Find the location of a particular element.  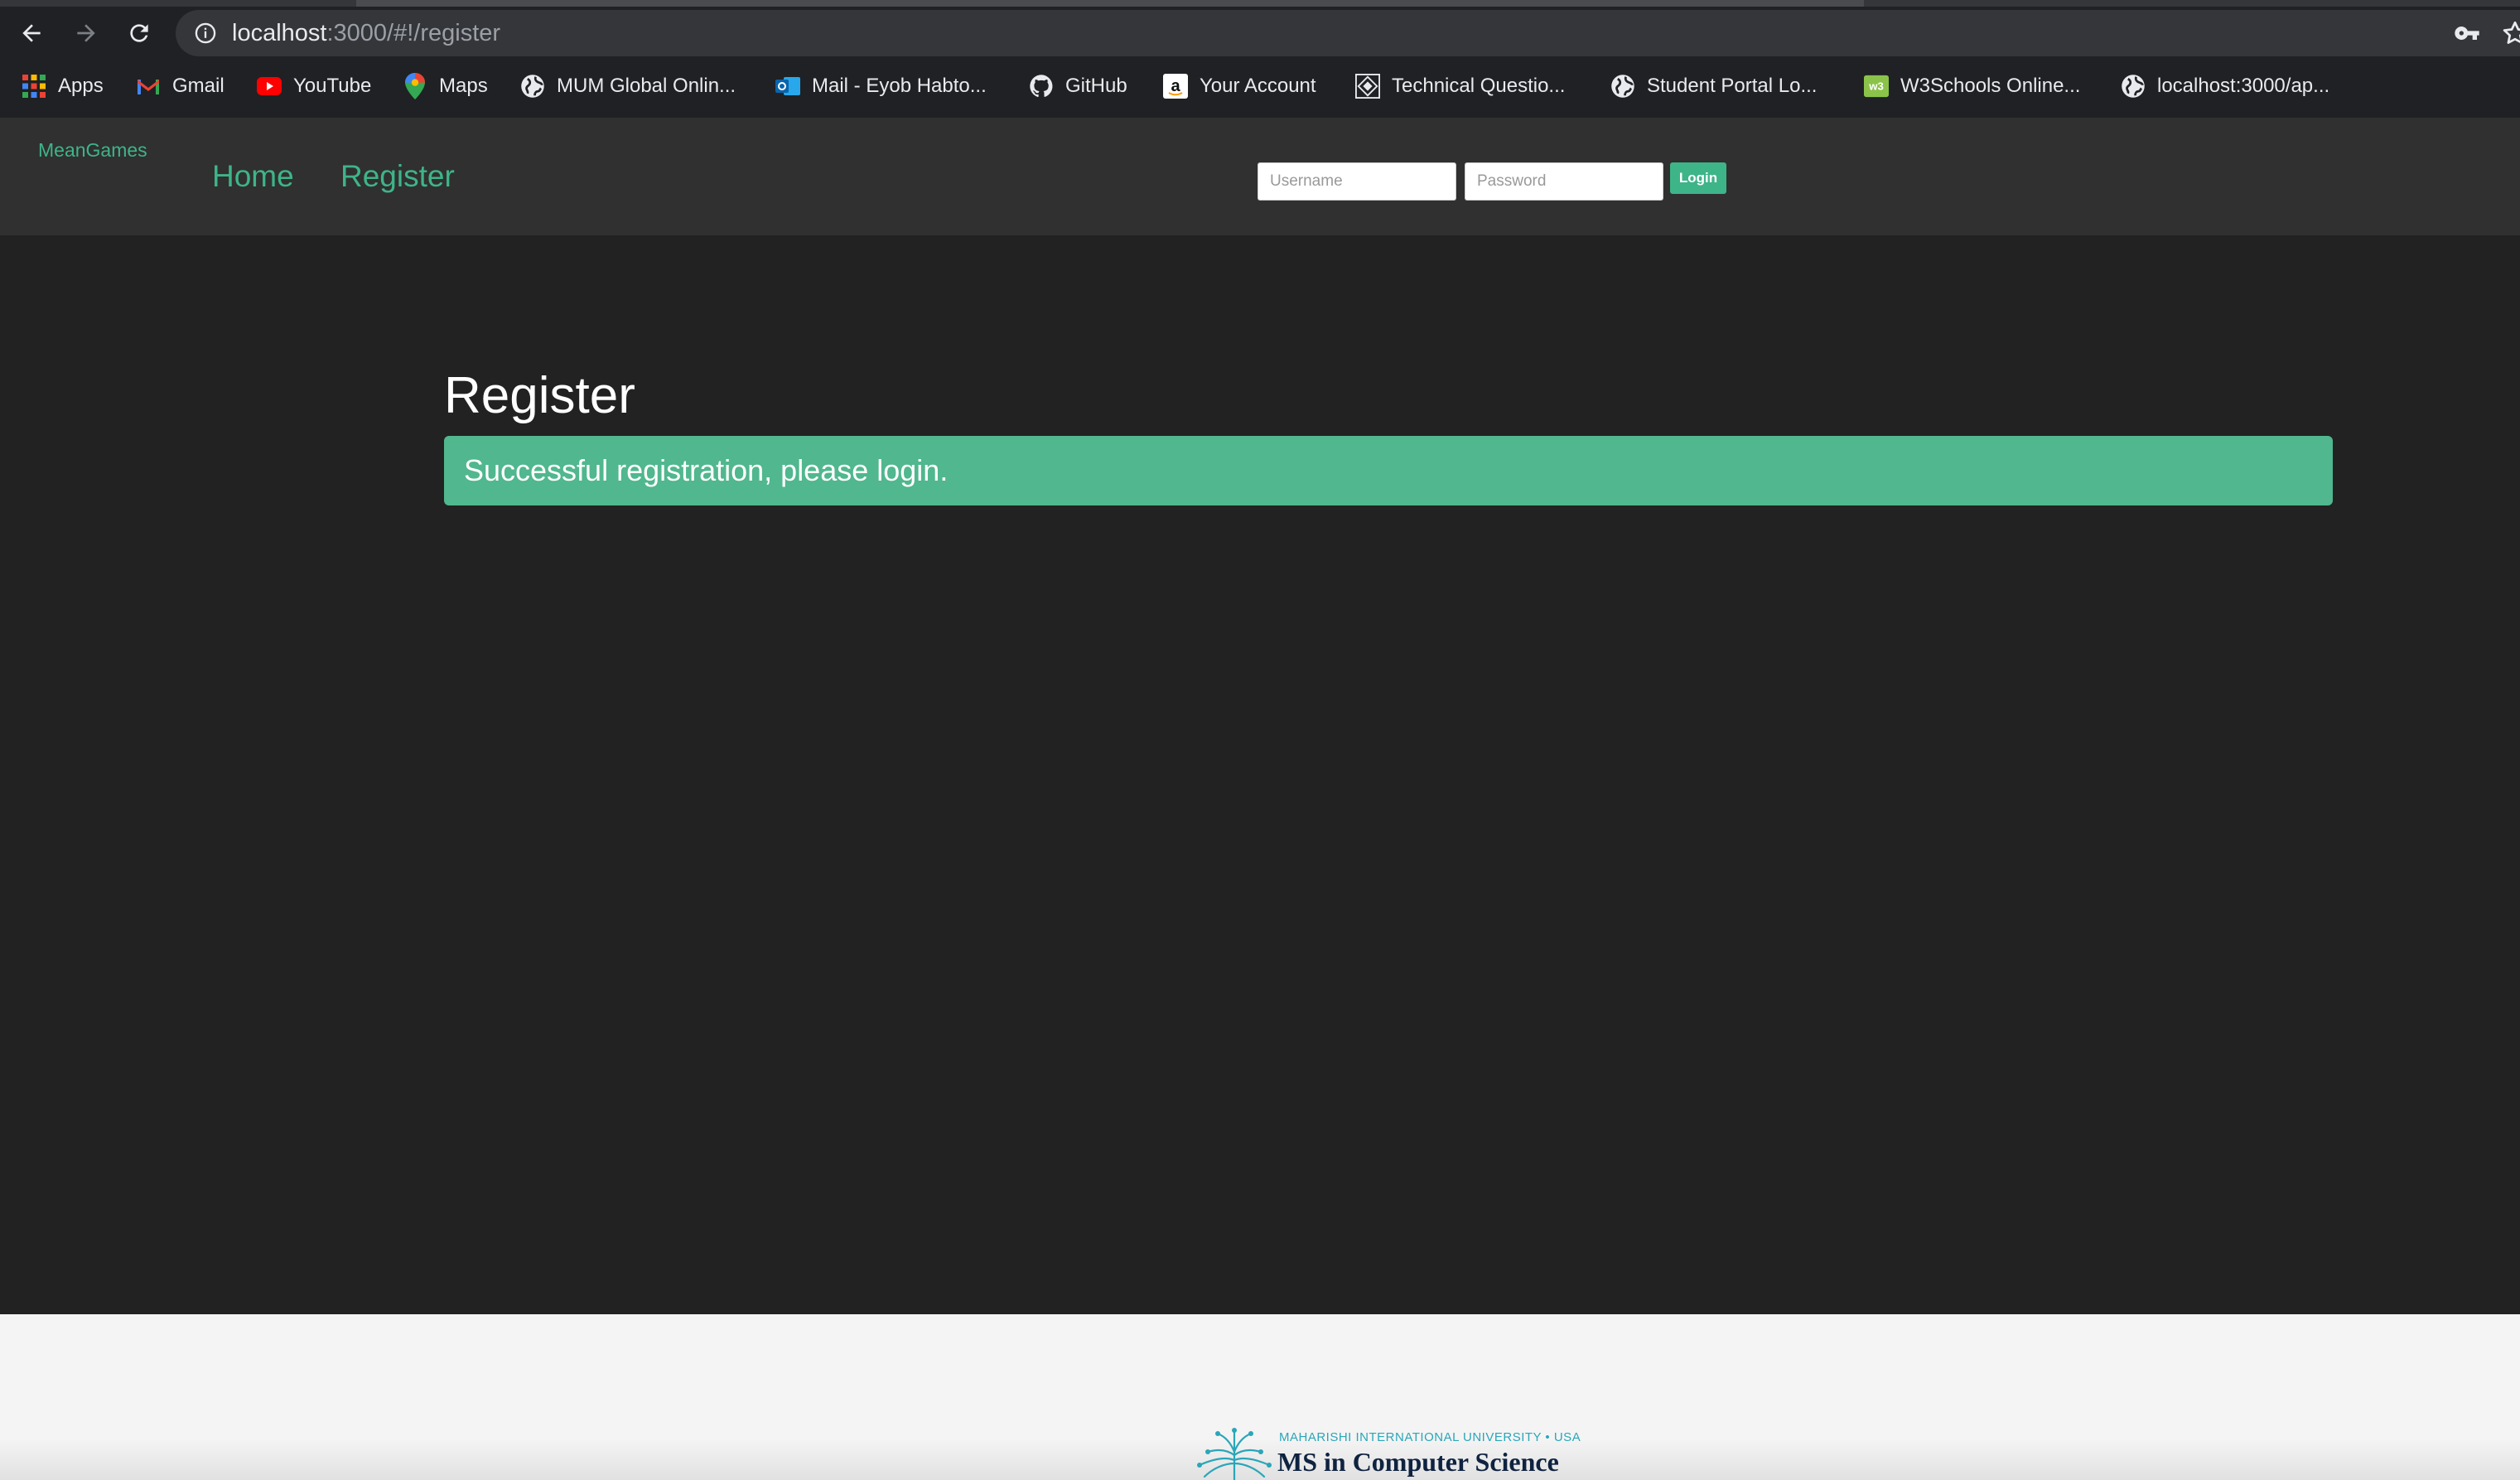

site-navbar: MeanGames Home Register Login is located at coordinates (1260, 176).